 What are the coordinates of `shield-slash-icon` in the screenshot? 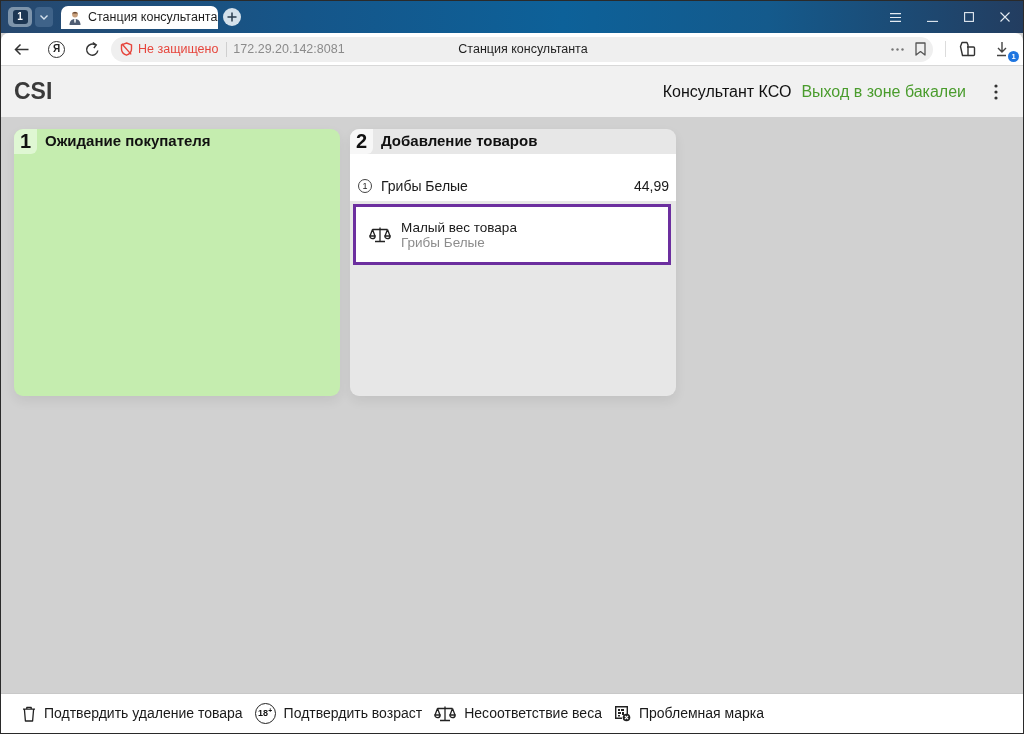 It's located at (126, 49).